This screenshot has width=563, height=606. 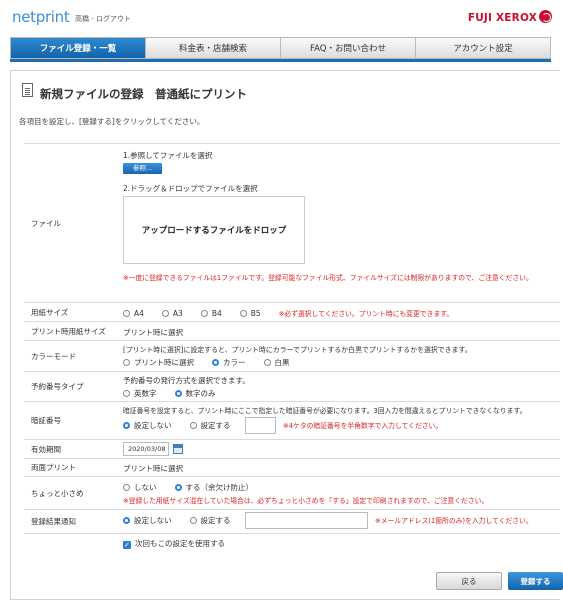 What do you see at coordinates (68, 331) in the screenshot?
I see `print-paper-size-label: プリント時用紙サイズ` at bounding box center [68, 331].